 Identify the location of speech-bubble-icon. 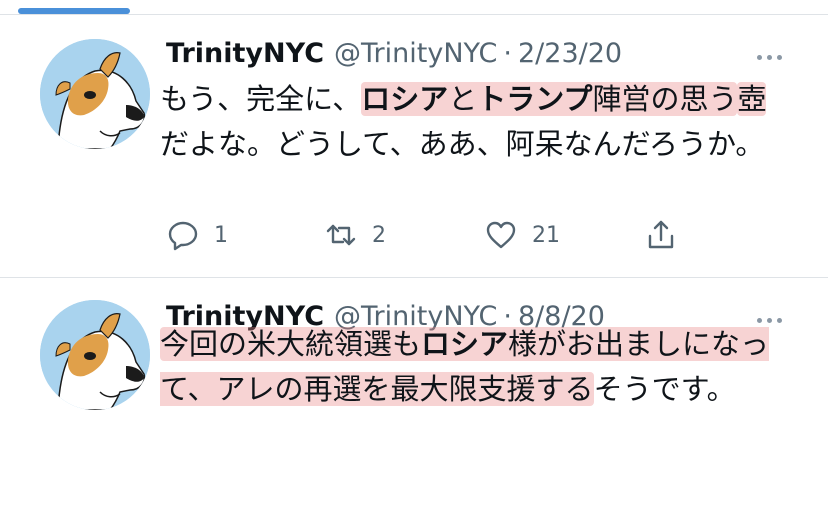
(183, 236).